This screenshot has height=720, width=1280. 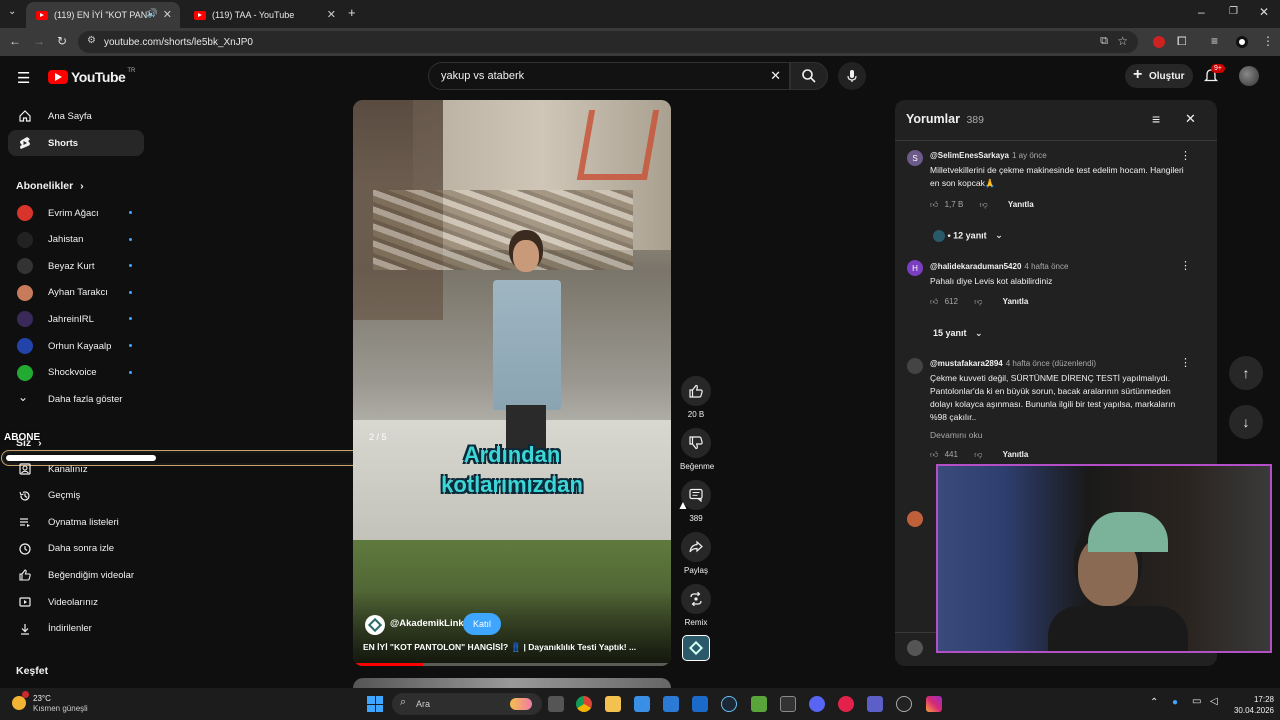 What do you see at coordinates (697, 449) in the screenshot?
I see `thumbs-down-button: Beğenme` at bounding box center [697, 449].